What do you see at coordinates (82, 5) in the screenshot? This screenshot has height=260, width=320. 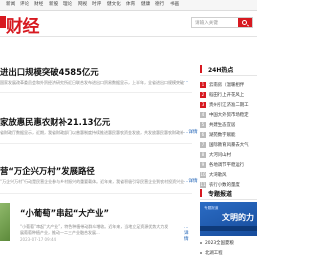 I see `nav-item-video: 网视` at bounding box center [82, 5].